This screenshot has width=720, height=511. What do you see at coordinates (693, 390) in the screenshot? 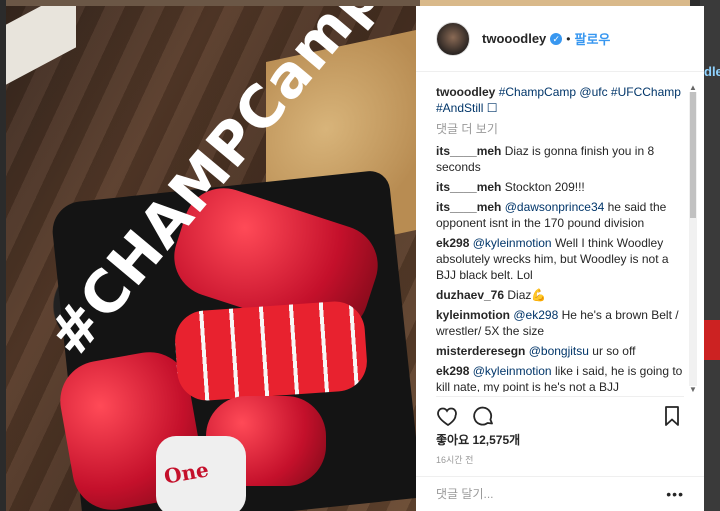
I see `scroll-down-arrow-icon: ▼` at bounding box center [693, 390].